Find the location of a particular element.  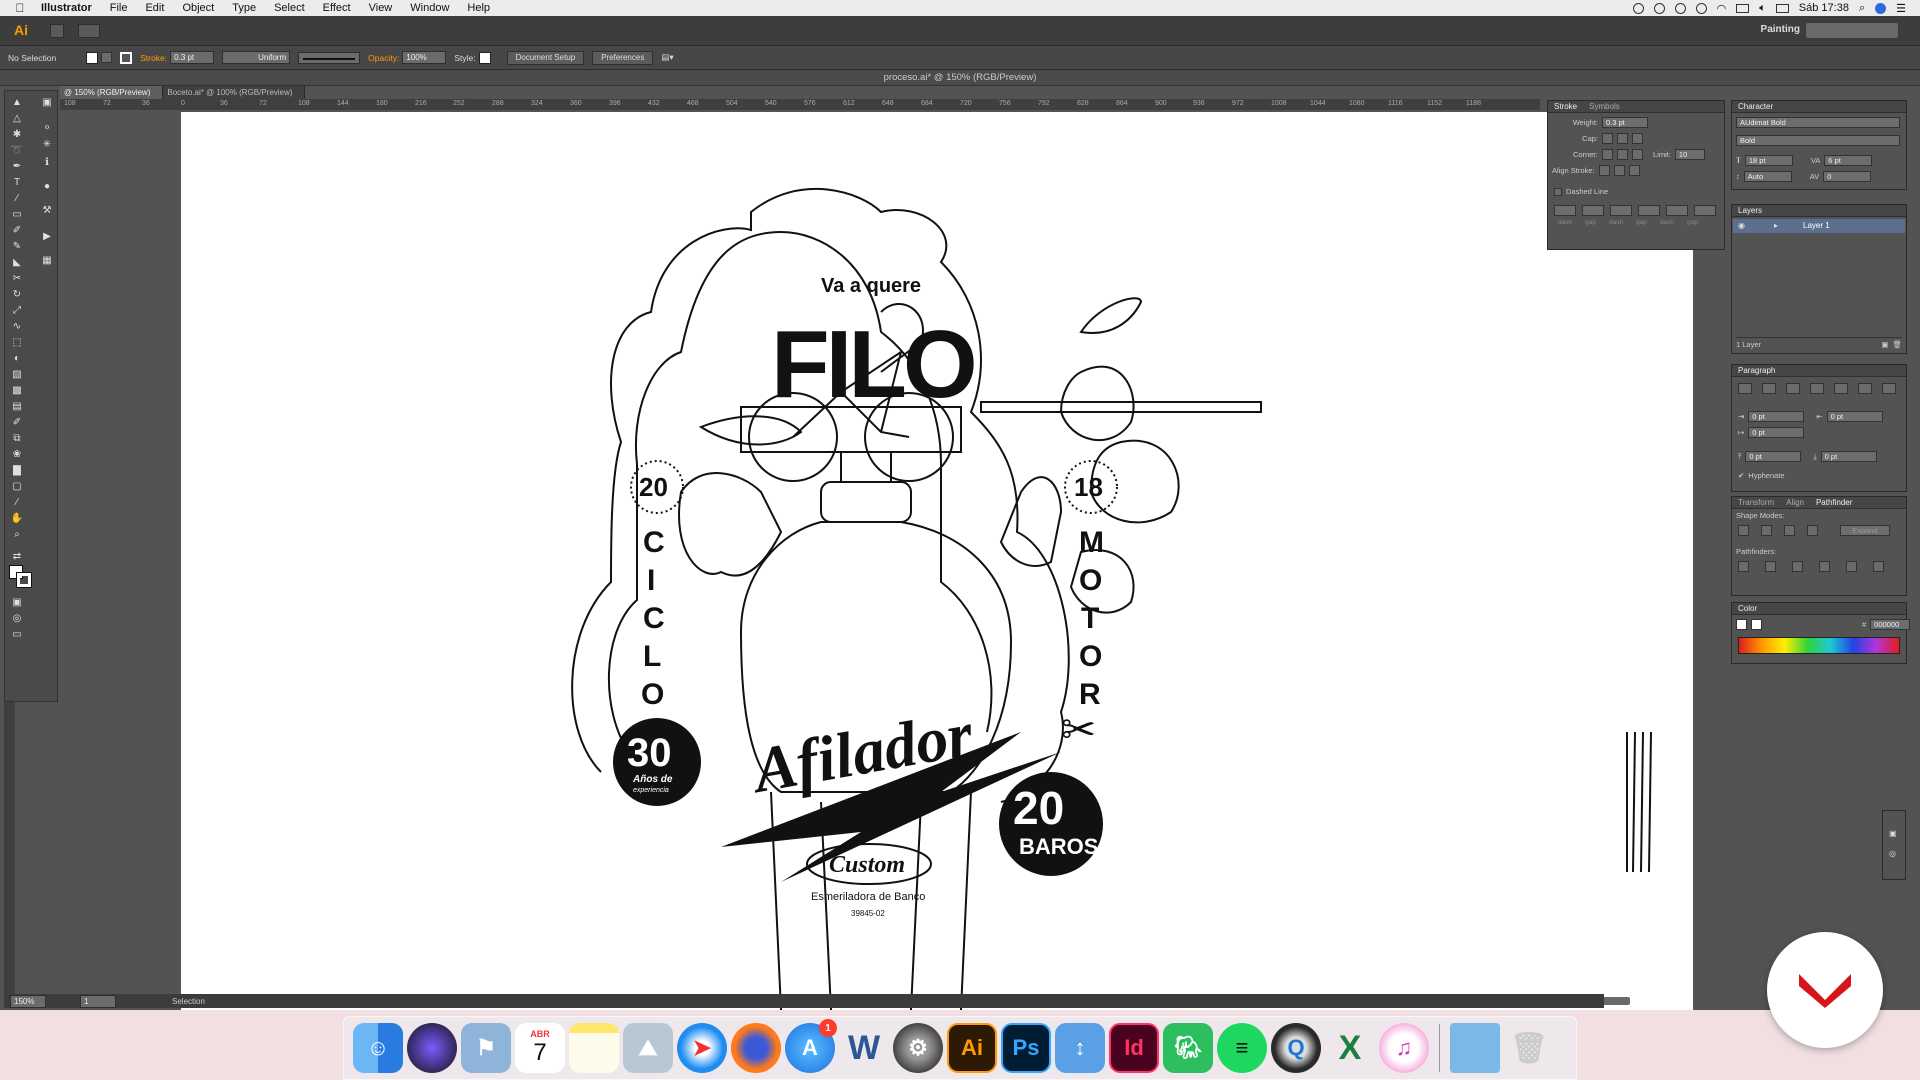

stroke-swatch is located at coordinates (126, 57).